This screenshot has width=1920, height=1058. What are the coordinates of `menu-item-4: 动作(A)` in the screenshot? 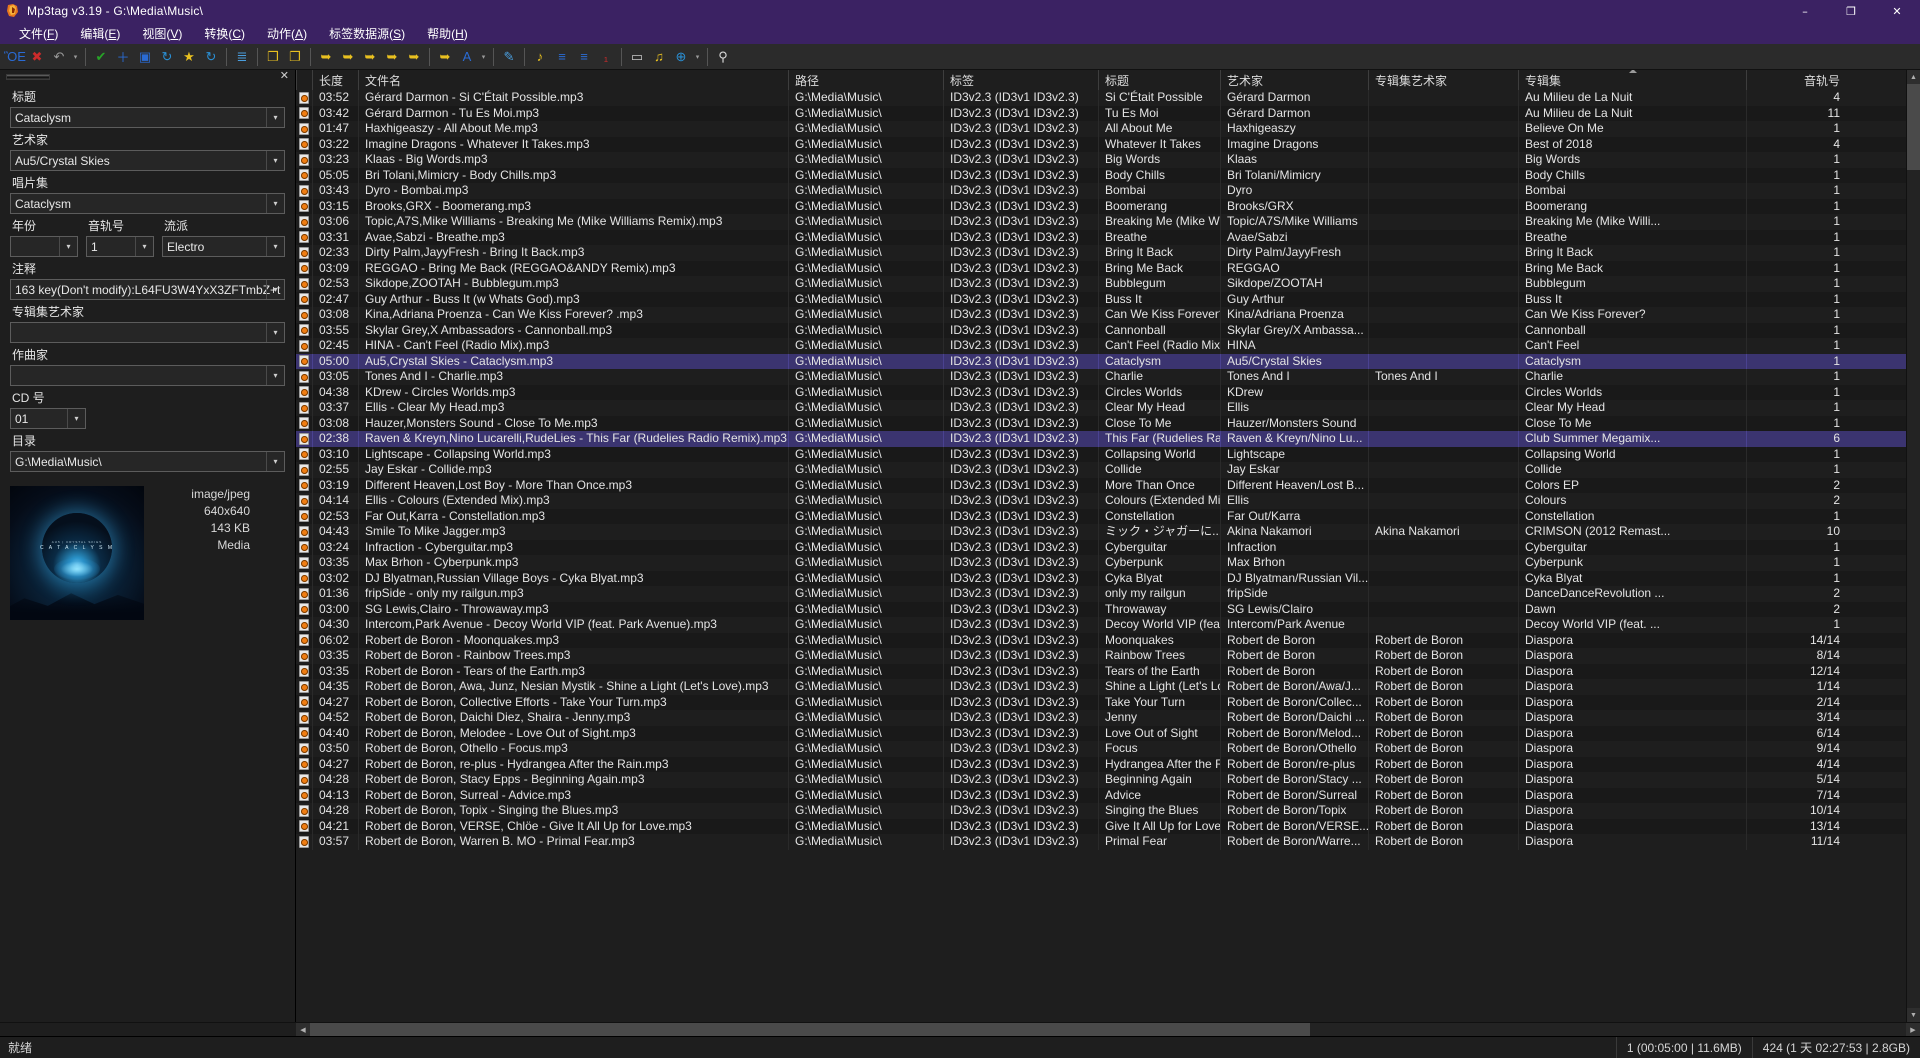 It's located at (287, 33).